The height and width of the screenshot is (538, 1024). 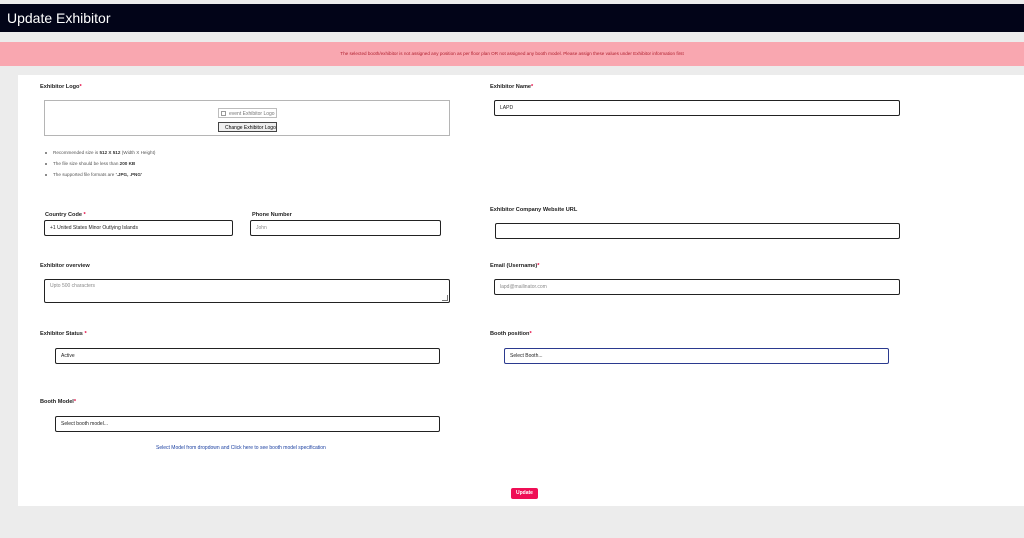 What do you see at coordinates (65, 266) in the screenshot?
I see `exhibitor-overview-label: Exhibitor overview` at bounding box center [65, 266].